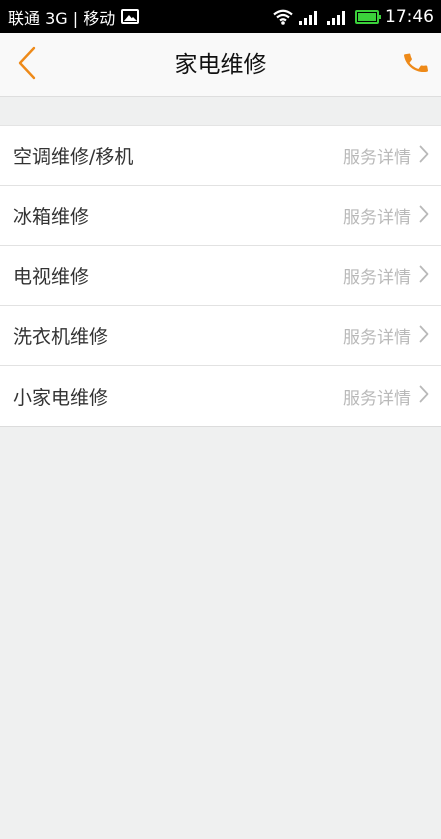  Describe the element at coordinates (51, 277) in the screenshot. I see `service-name: 电视维修` at that location.